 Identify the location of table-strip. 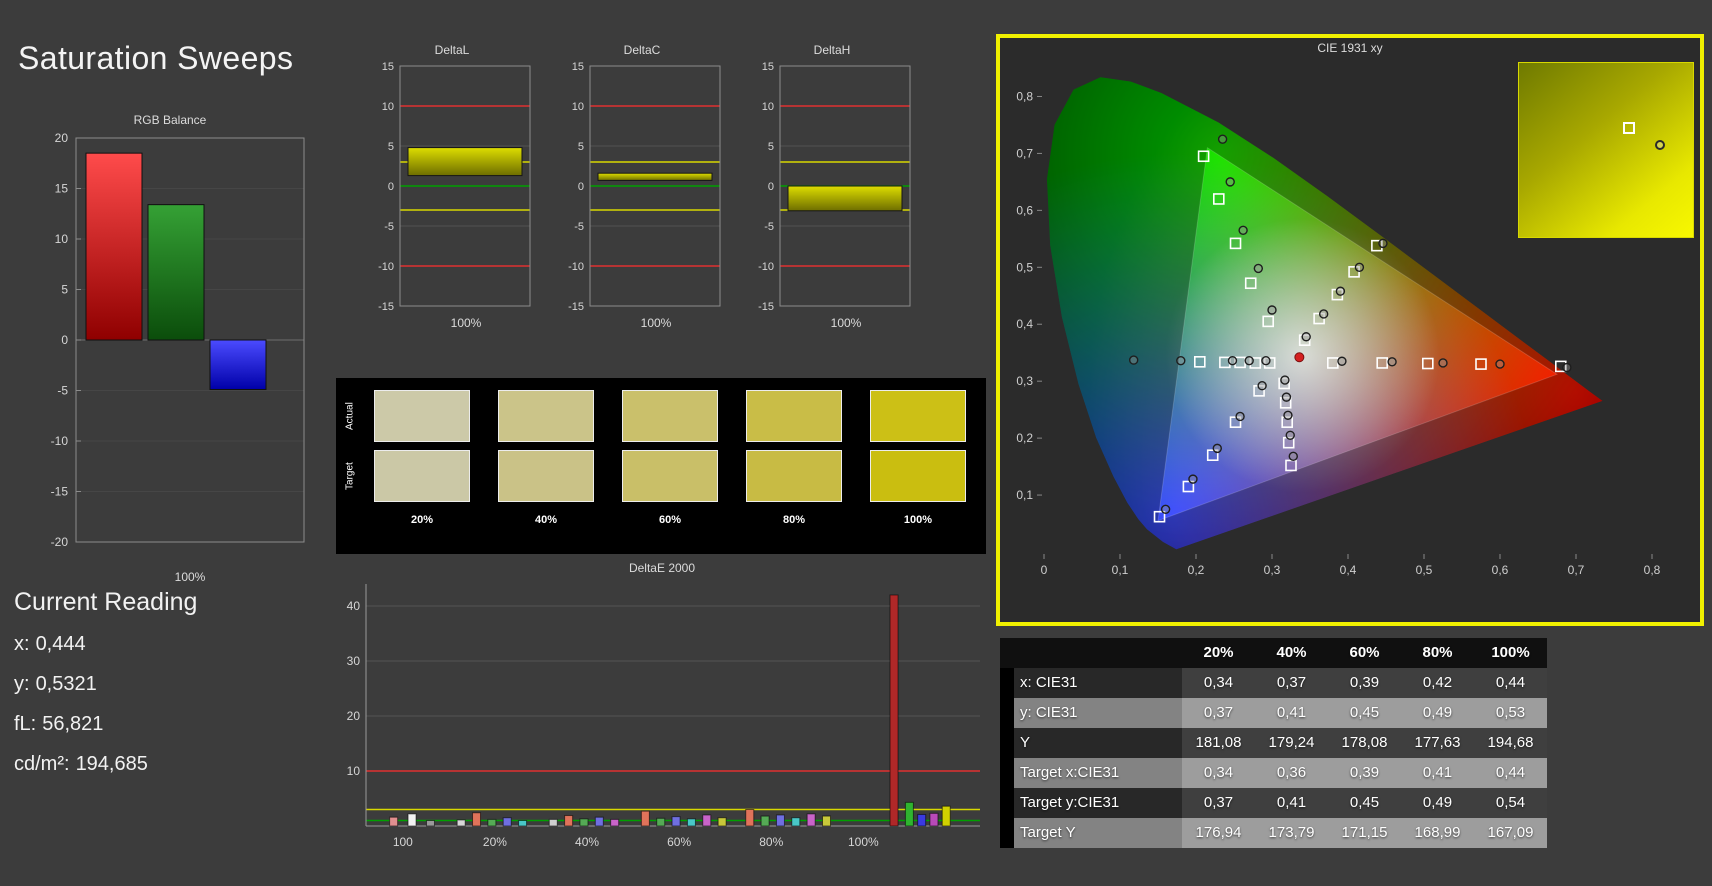
(1007, 803).